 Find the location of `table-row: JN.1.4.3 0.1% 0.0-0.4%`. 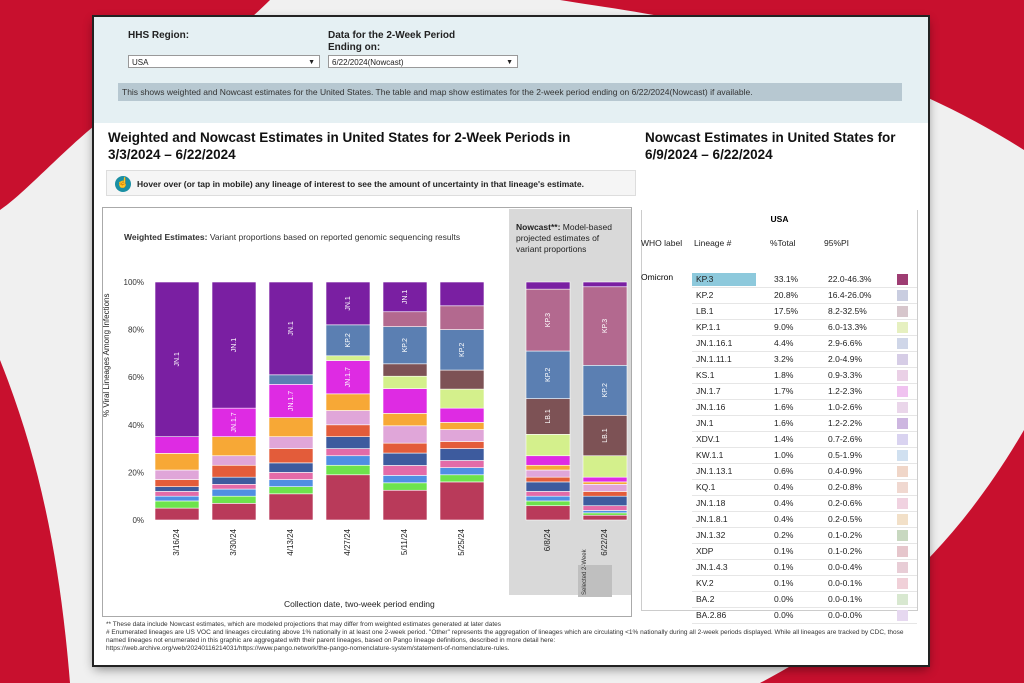

table-row: JN.1.4.3 0.1% 0.0-0.4% is located at coordinates (804, 568).